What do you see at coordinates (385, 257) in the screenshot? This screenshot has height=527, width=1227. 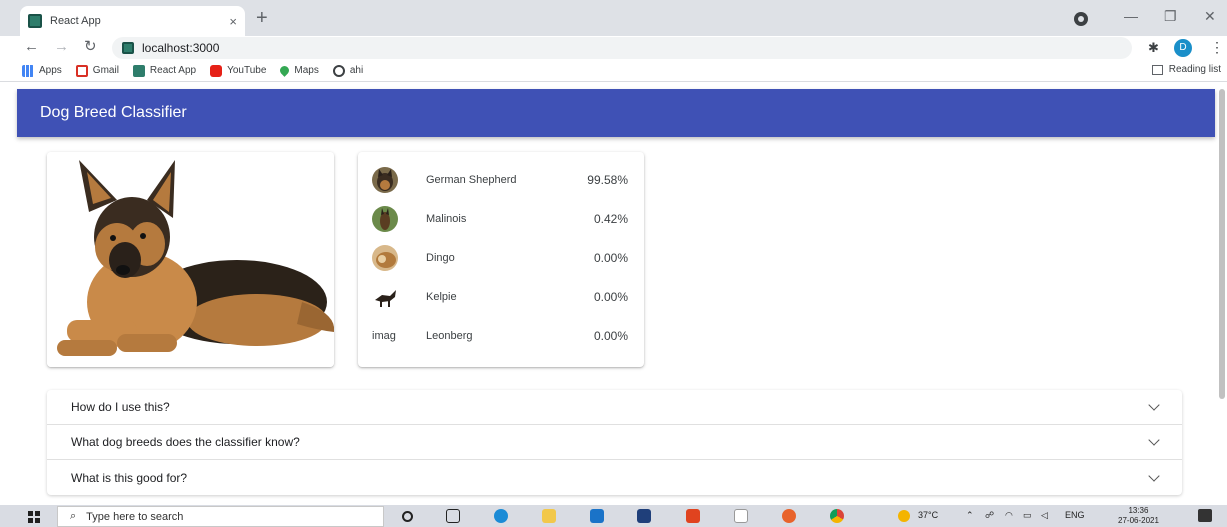 I see `dingo-thumbnail` at bounding box center [385, 257].